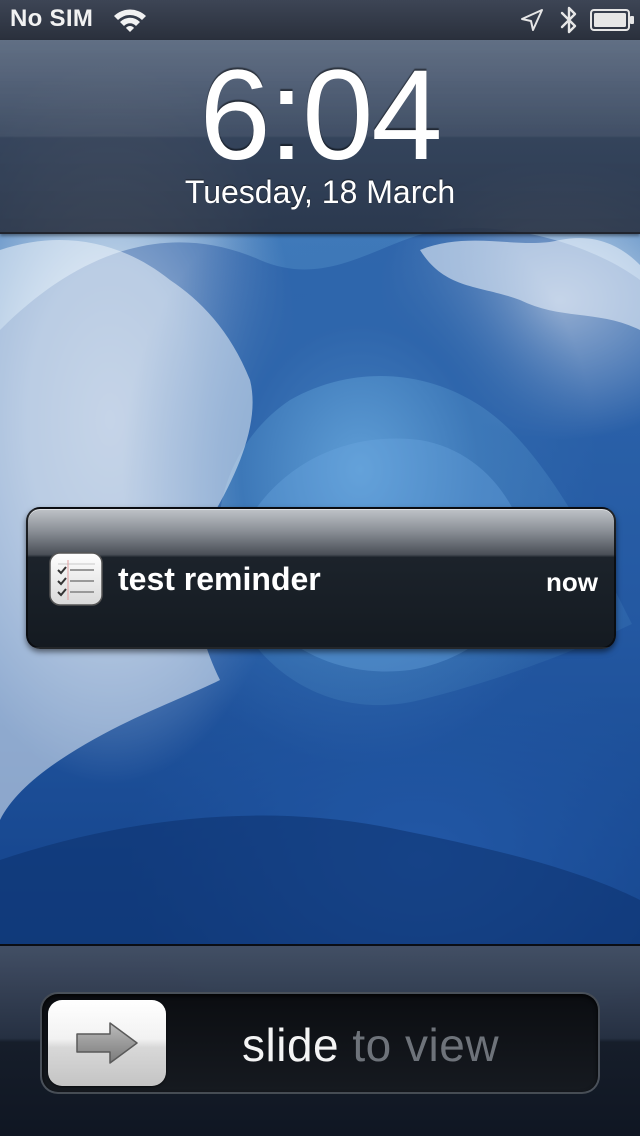  I want to click on clock-date: Tuesday, 18 March, so click(320, 192).